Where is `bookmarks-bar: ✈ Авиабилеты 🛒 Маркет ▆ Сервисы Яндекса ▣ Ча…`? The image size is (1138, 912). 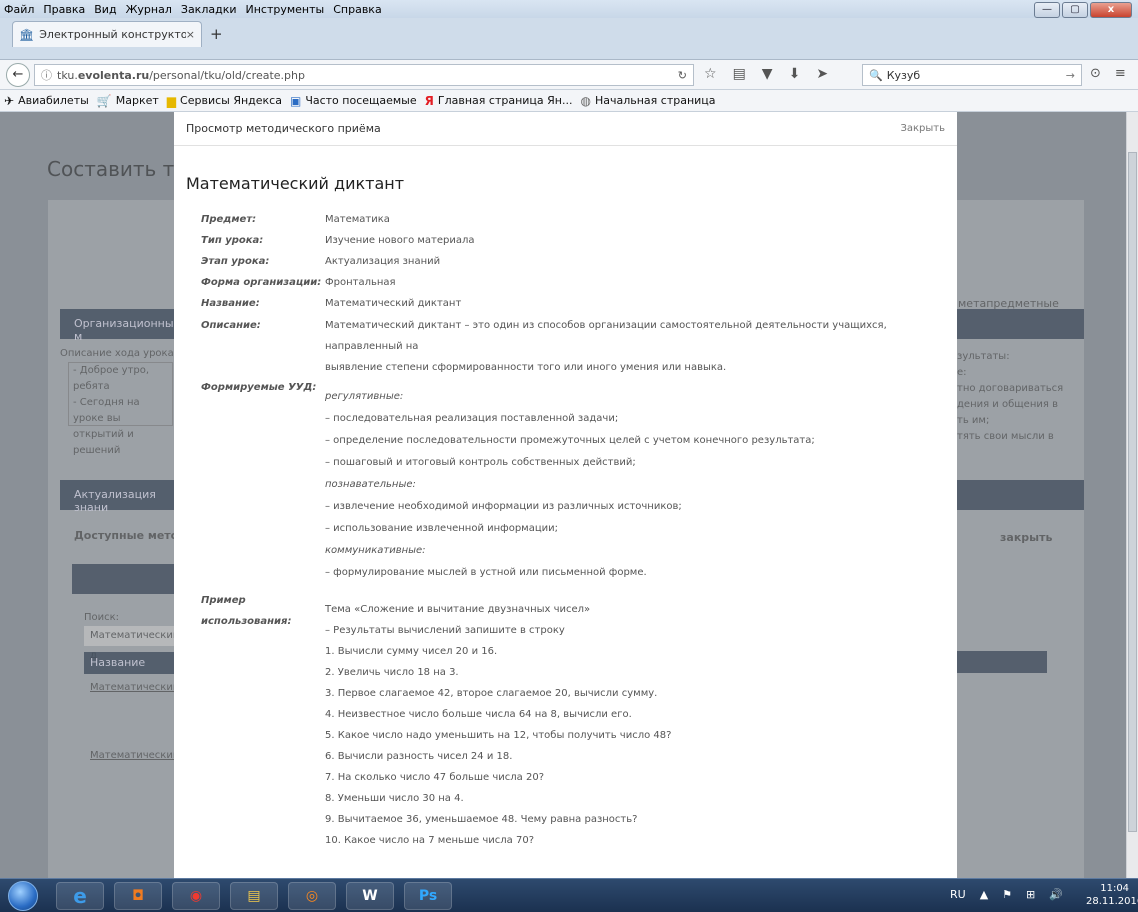
bookmarks-bar: ✈ Авиабилеты 🛒 Маркет ▆ Сервисы Яндекса ▣ Ча… is located at coordinates (569, 101).